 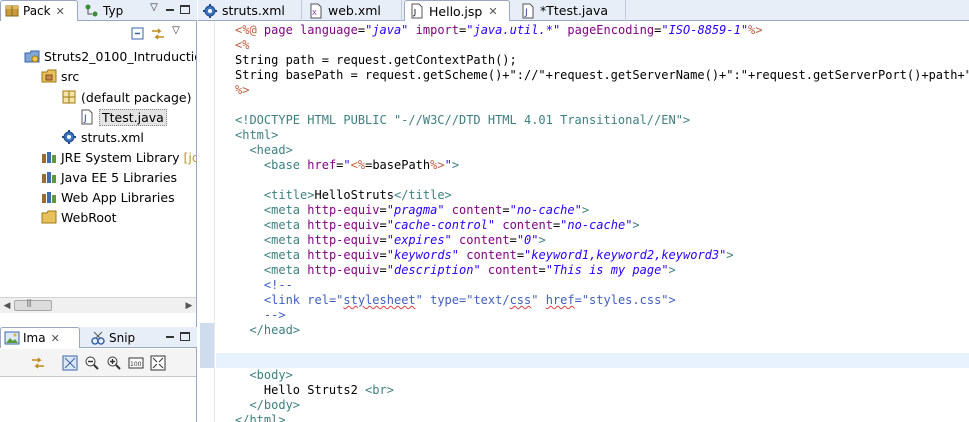 What do you see at coordinates (625, 255) in the screenshot?
I see `code-token: "keyword1,keyword2,keyword3"` at bounding box center [625, 255].